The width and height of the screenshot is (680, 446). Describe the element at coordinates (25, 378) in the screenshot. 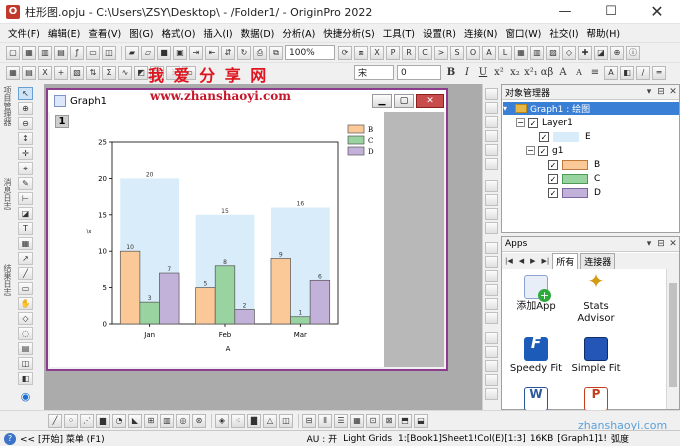

I see `object-tool-icon: ◧` at that location.